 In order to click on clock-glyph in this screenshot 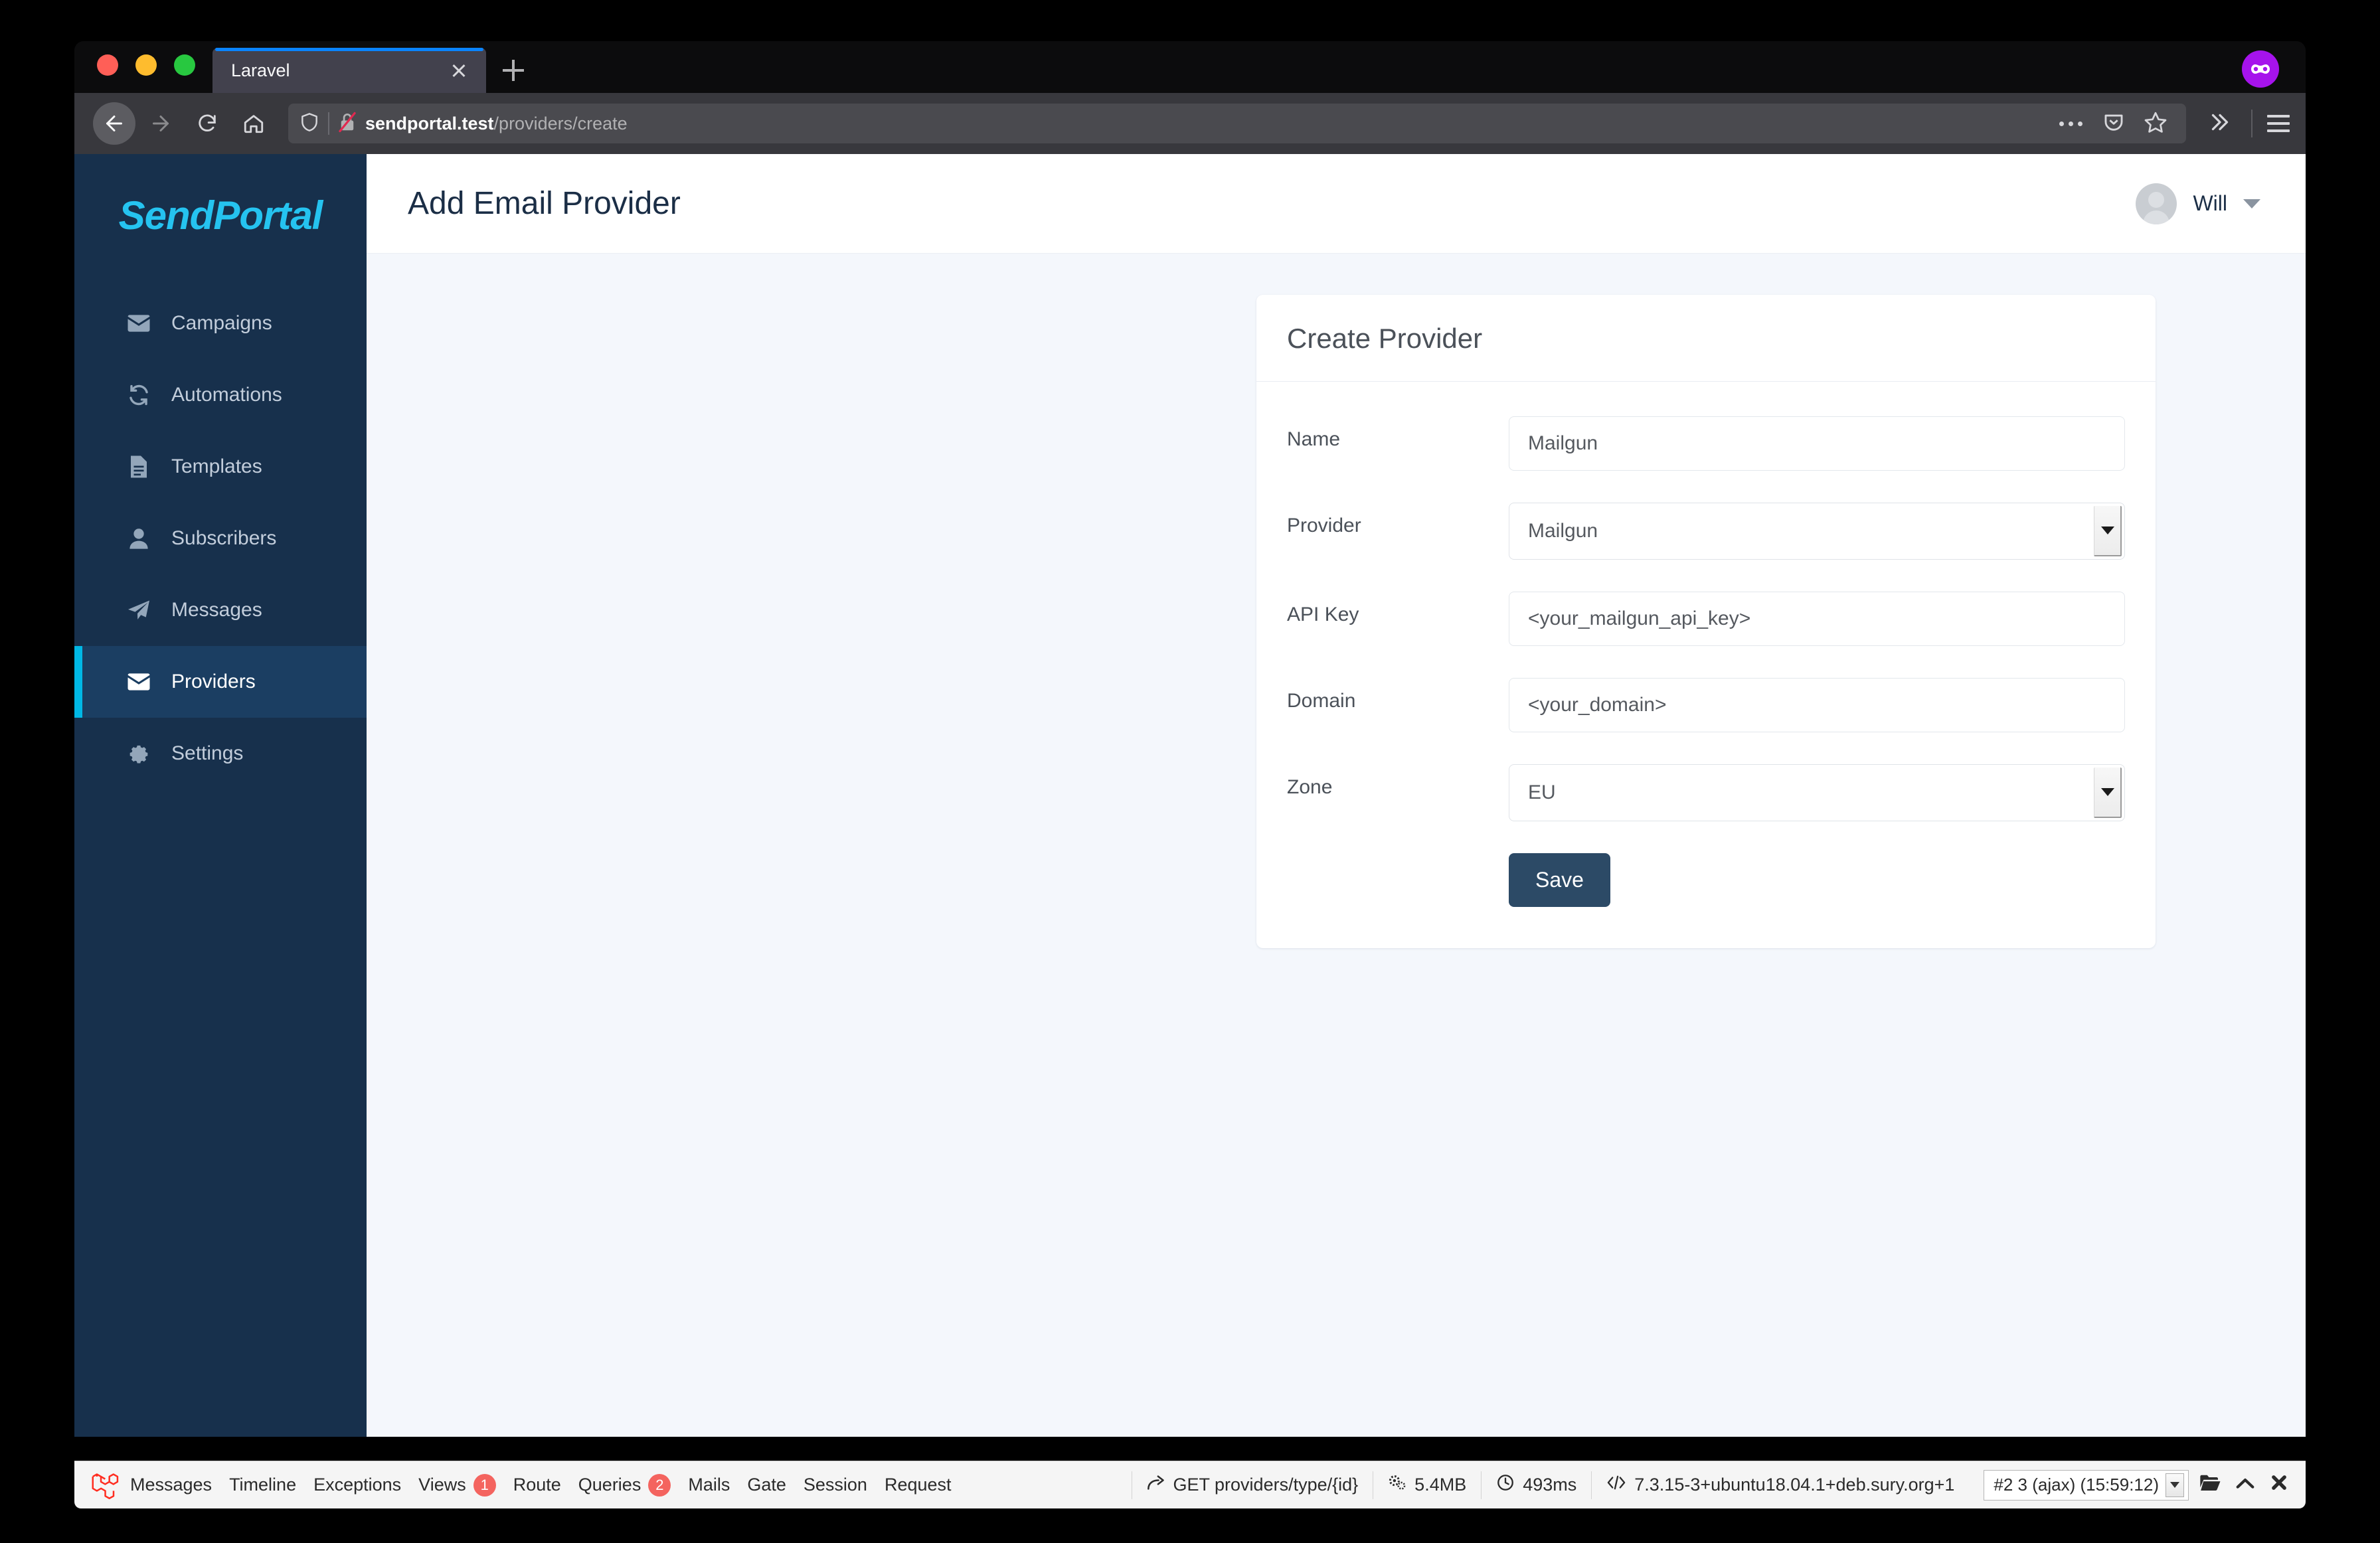, I will do `click(1505, 1483)`.